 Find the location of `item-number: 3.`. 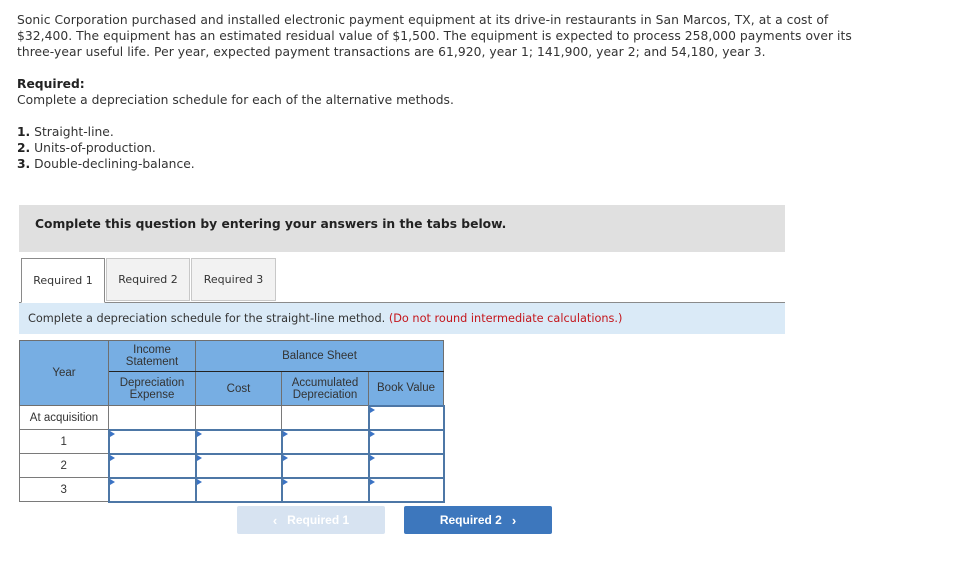

item-number: 3. is located at coordinates (24, 164).